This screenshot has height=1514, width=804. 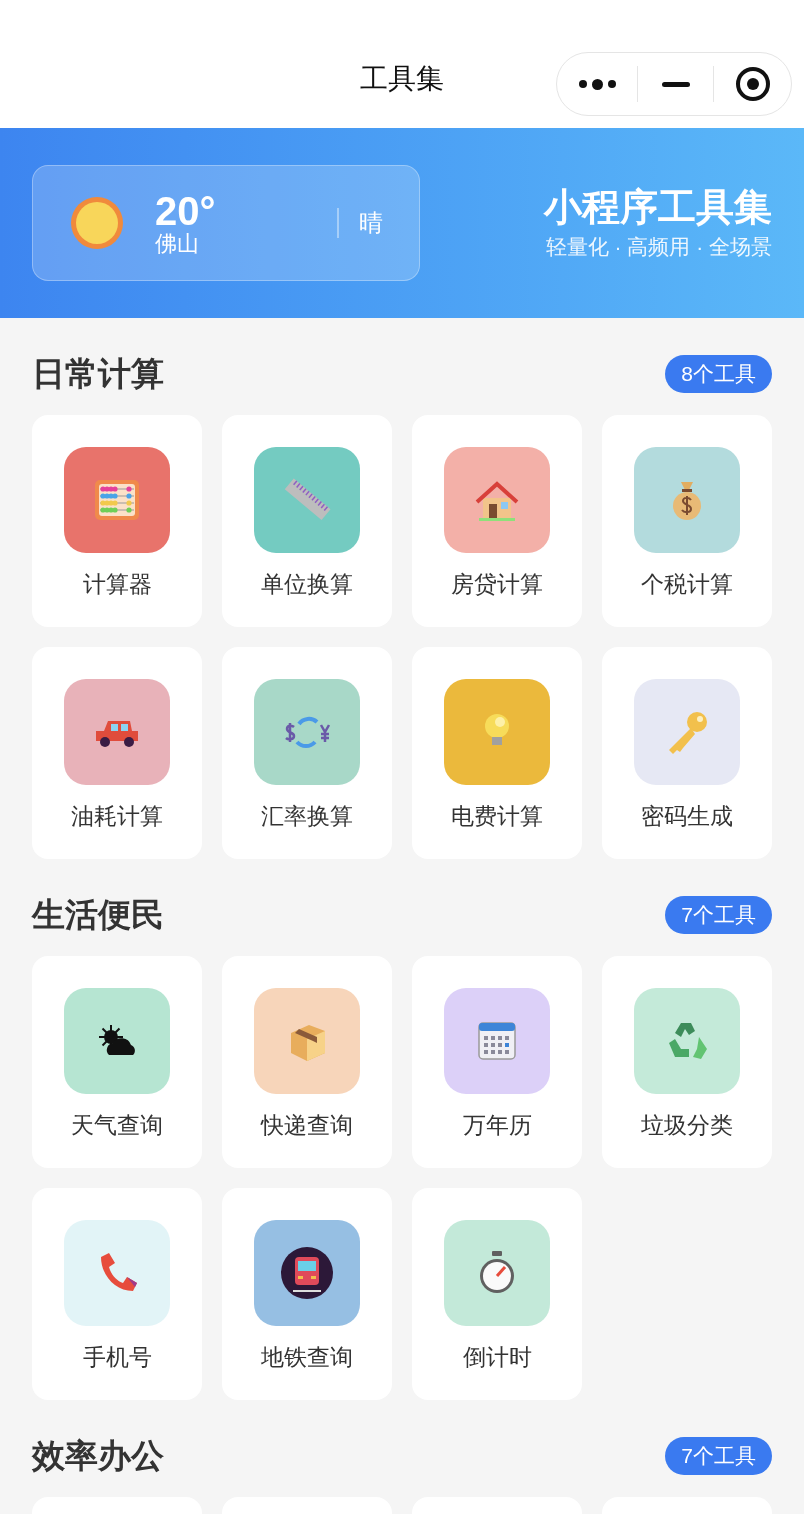 I want to click on tool-card: 计算器, so click(x=117, y=521).